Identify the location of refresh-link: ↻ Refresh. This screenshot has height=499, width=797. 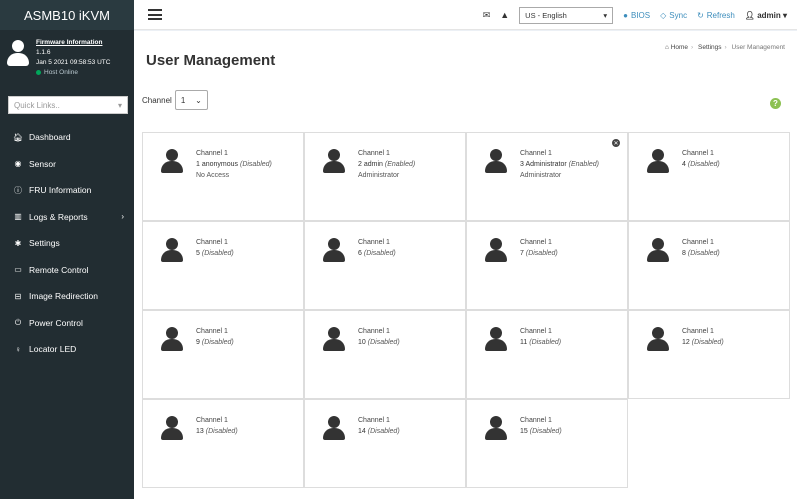
(716, 15).